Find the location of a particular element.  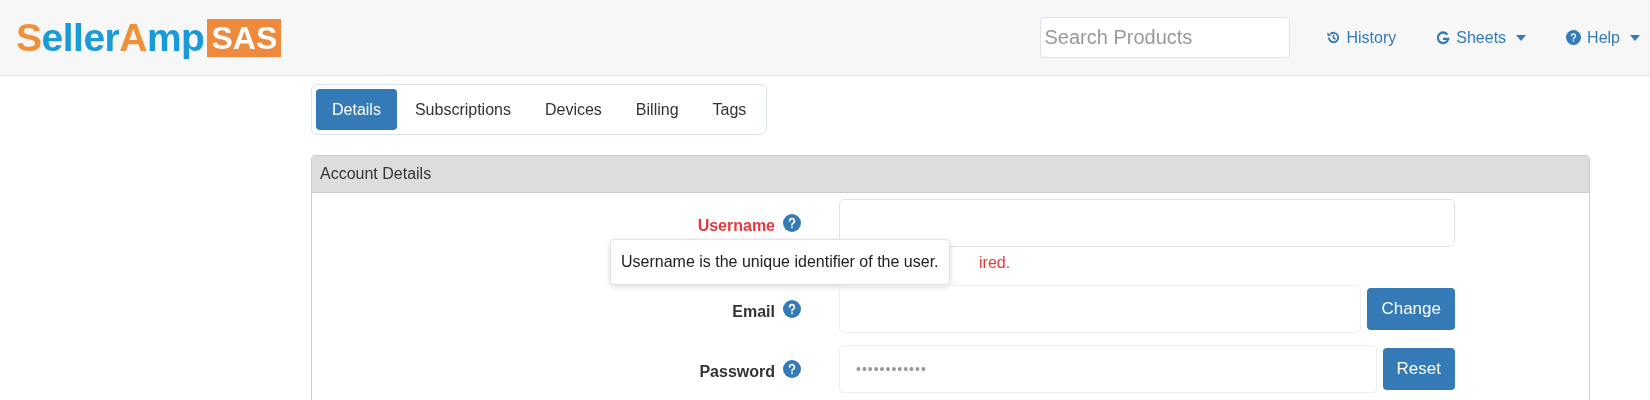

text-field: •••••••••••• is located at coordinates (1108, 369).